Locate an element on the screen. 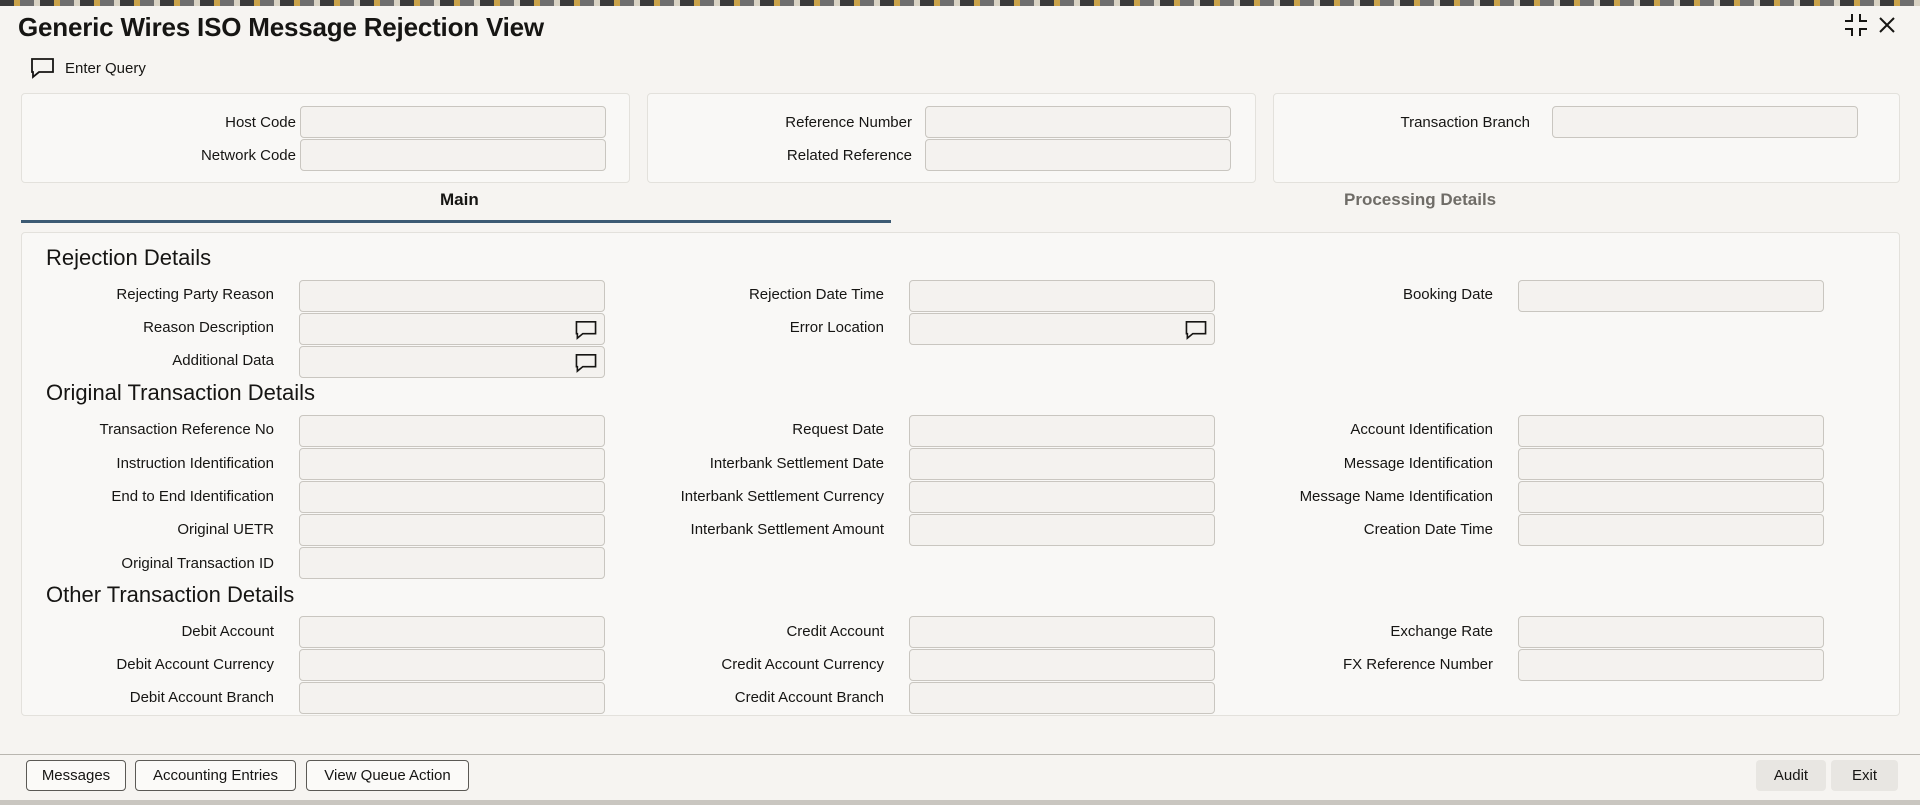 This screenshot has width=1920, height=805. additional-data-label: Additional Data is located at coordinates (223, 360).